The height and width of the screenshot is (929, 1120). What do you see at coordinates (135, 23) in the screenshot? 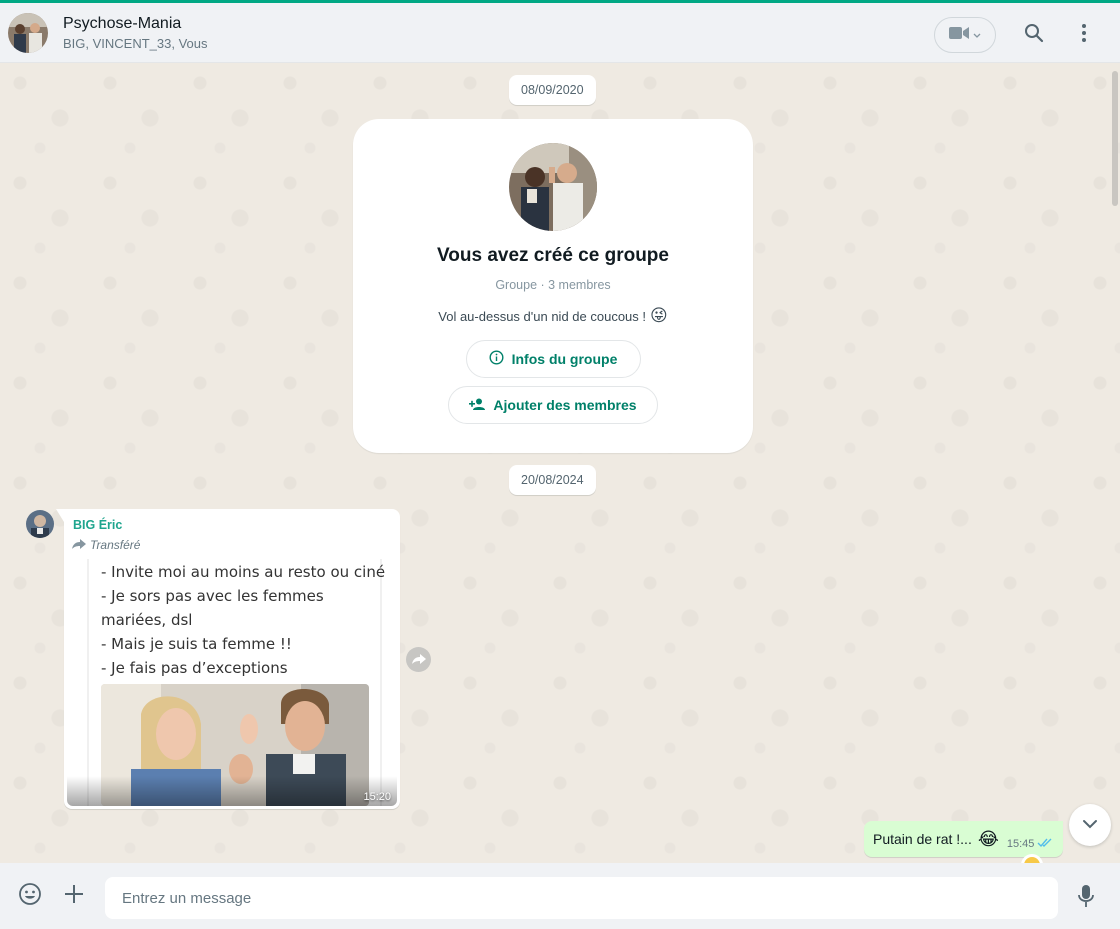
I see `chat-title: Psychose-Mania` at bounding box center [135, 23].